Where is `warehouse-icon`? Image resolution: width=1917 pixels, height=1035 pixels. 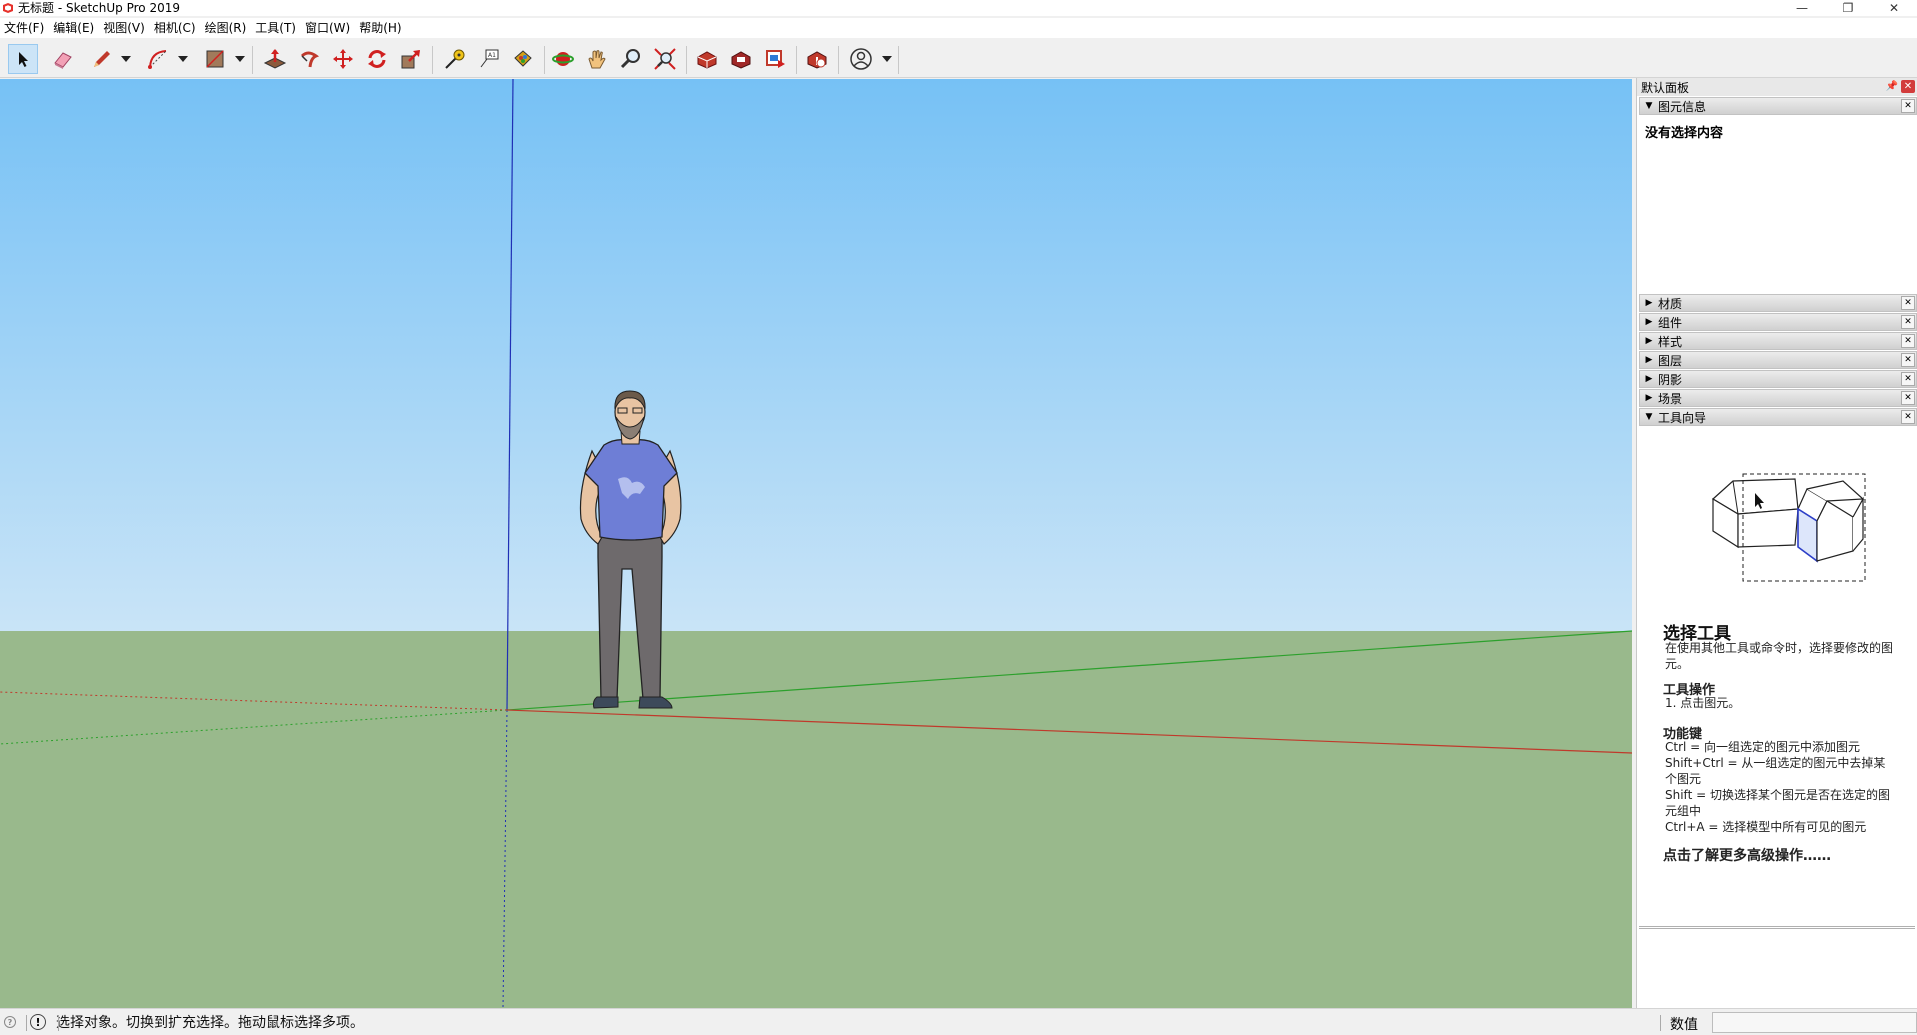 warehouse-icon is located at coordinates (707, 60).